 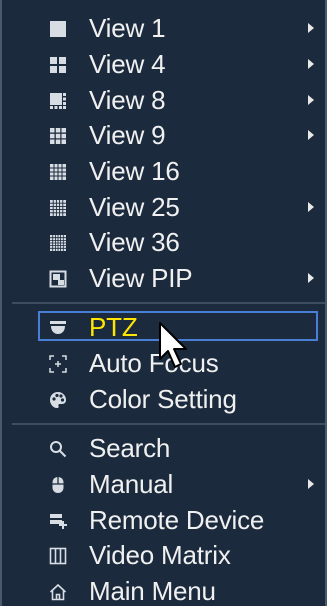 I want to click on menu-item-remote-device: Remote Device, so click(x=163, y=520).